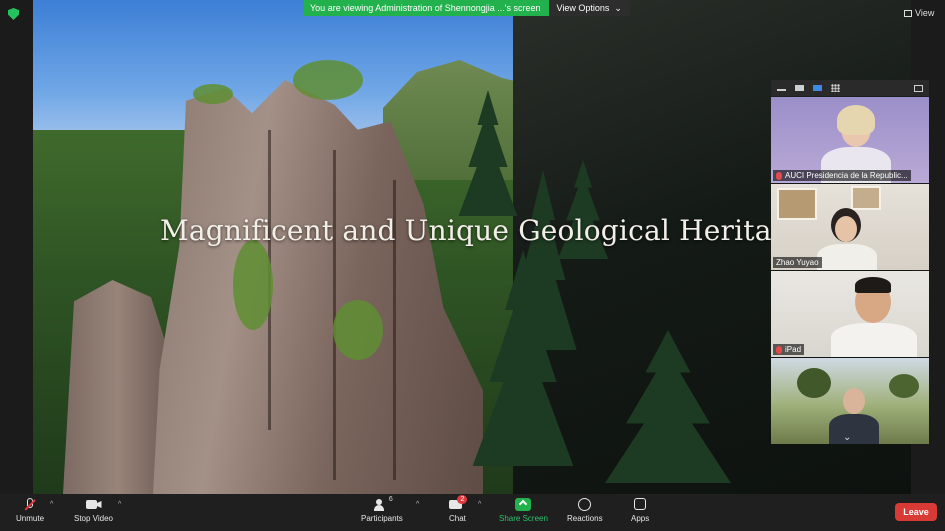 This screenshot has height=531, width=945. Describe the element at coordinates (817, 88) in the screenshot. I see `strip-view-icon` at that location.